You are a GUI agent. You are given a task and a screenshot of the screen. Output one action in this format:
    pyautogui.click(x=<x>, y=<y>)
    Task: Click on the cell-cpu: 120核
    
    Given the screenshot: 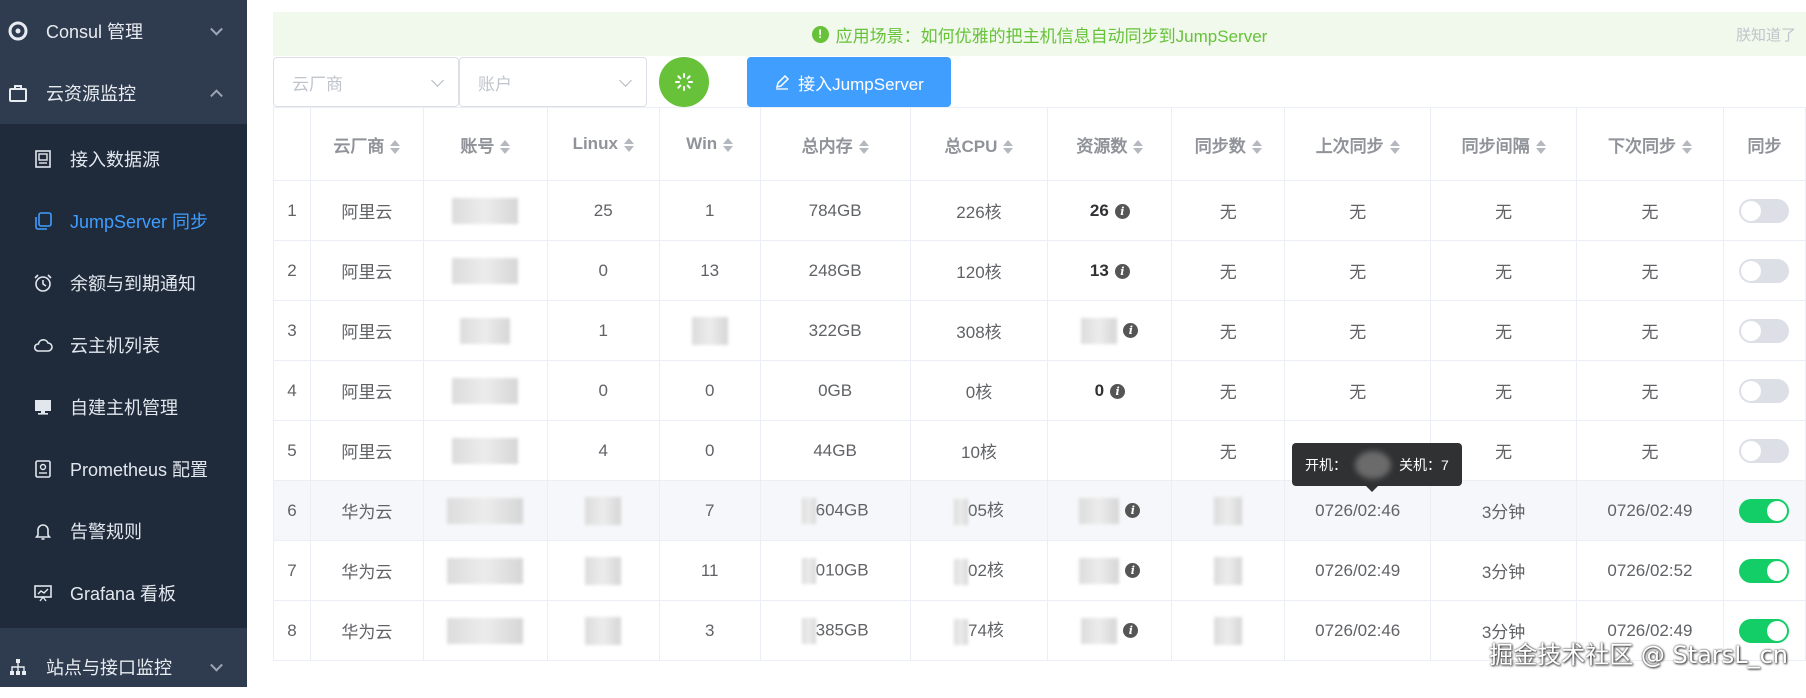 What is the action you would take?
    pyautogui.click(x=979, y=270)
    